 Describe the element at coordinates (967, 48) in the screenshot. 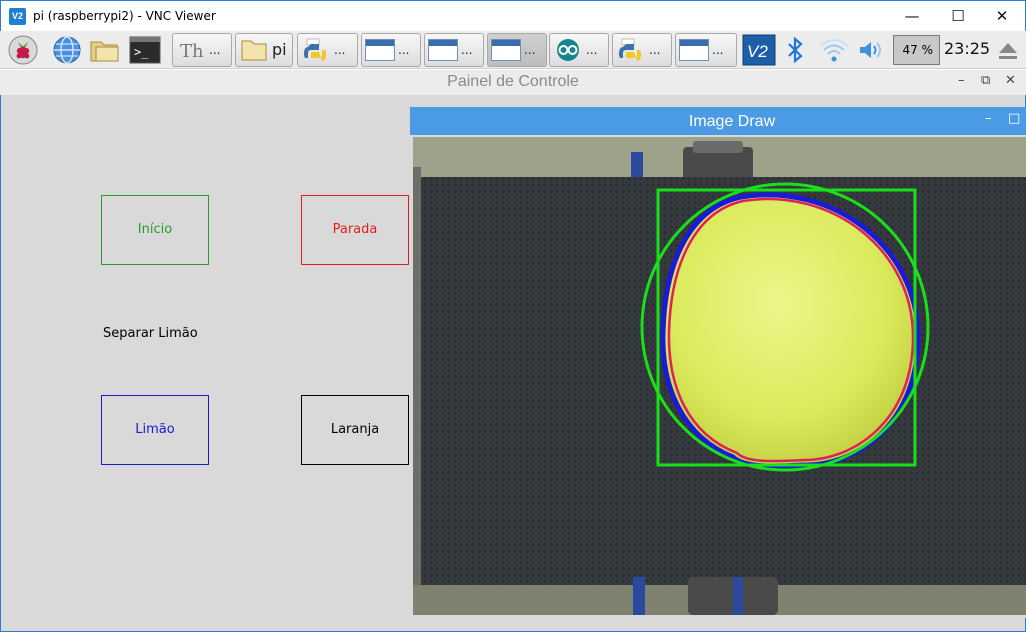

I see `clock: 23:25` at that location.